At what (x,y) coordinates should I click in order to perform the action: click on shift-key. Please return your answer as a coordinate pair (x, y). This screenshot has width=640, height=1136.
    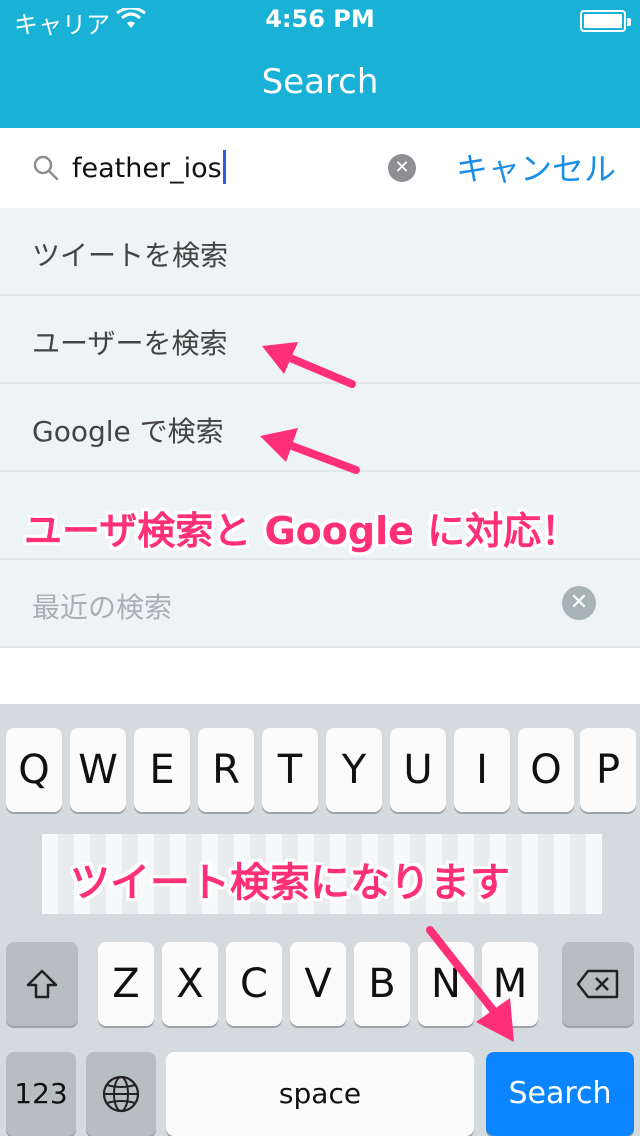
    Looking at the image, I should click on (42, 984).